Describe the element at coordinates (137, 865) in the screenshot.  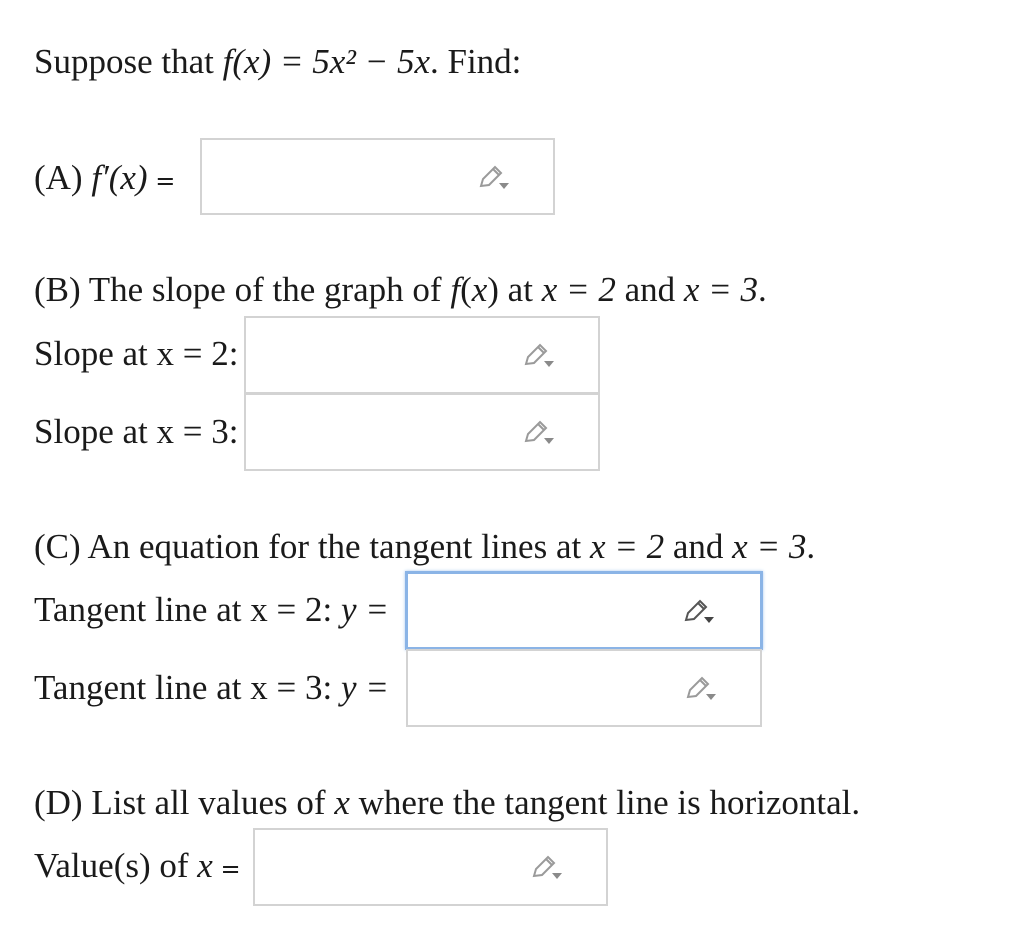
I see `values-of-x-label: Value(s) of x =` at that location.